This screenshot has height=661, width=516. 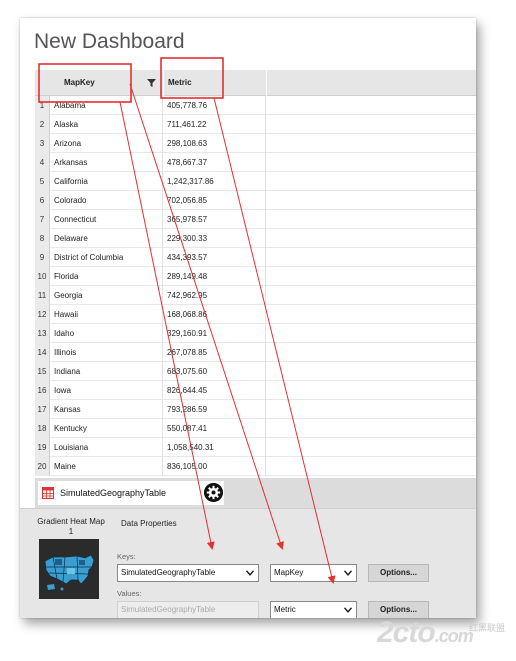 What do you see at coordinates (285, 609) in the screenshot?
I see `values-column-value: Metric` at bounding box center [285, 609].